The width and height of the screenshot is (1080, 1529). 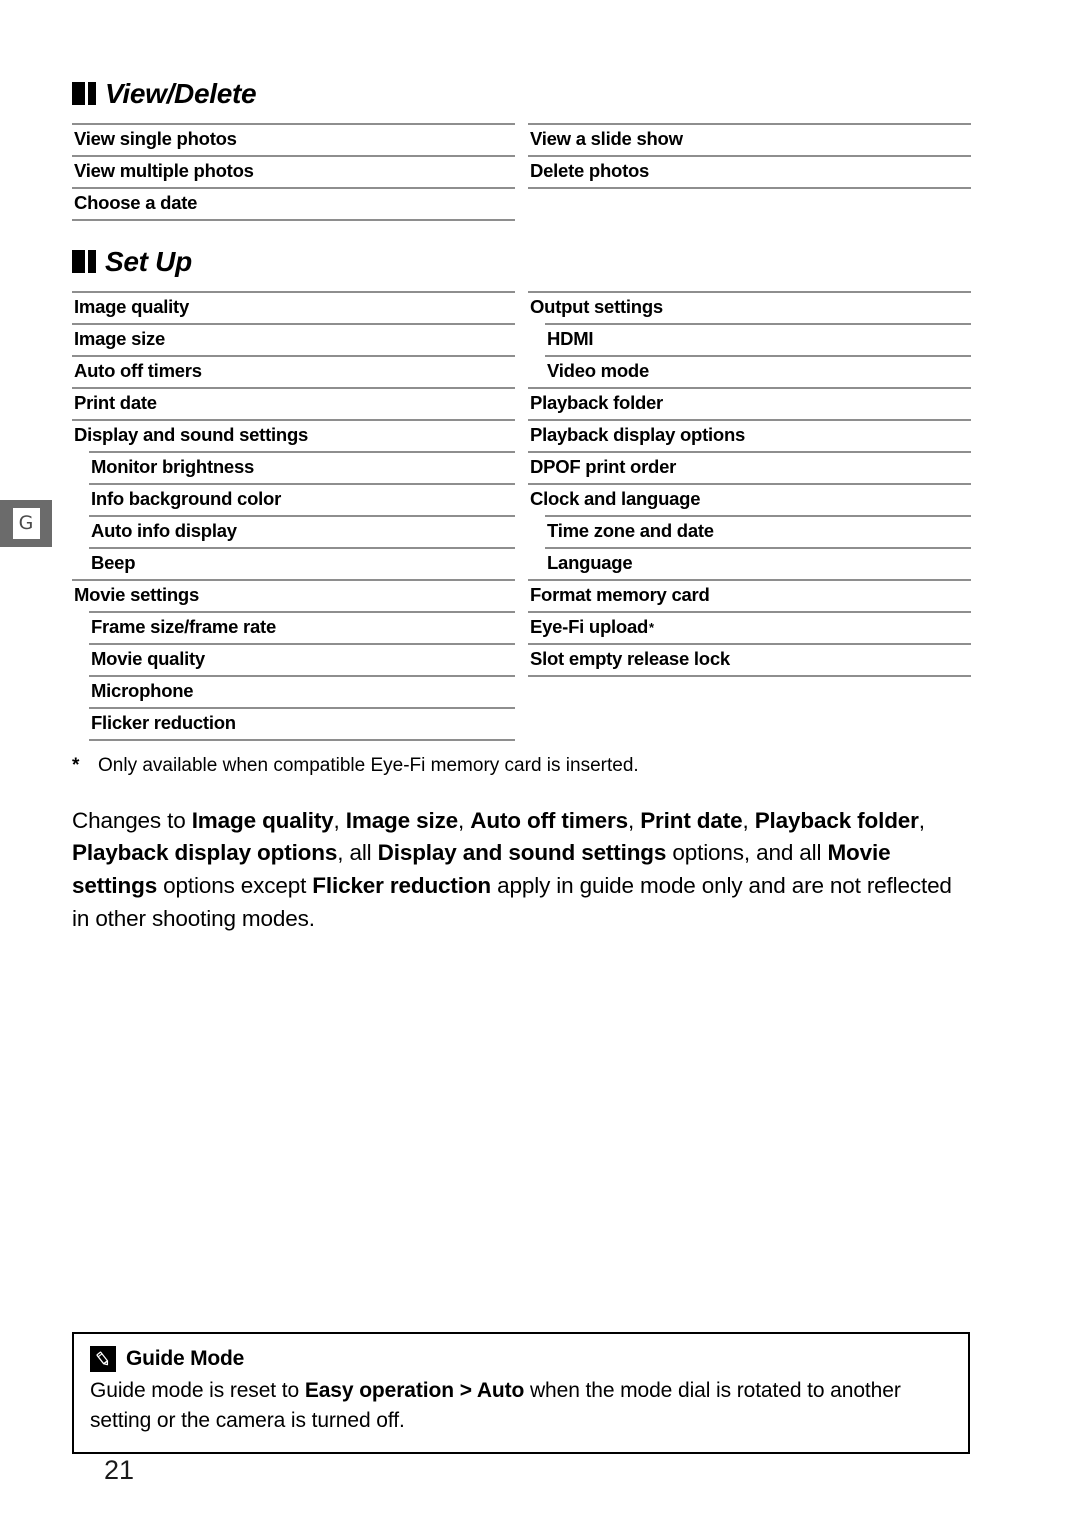 What do you see at coordinates (181, 93) in the screenshot?
I see `section-title: View/Delete` at bounding box center [181, 93].